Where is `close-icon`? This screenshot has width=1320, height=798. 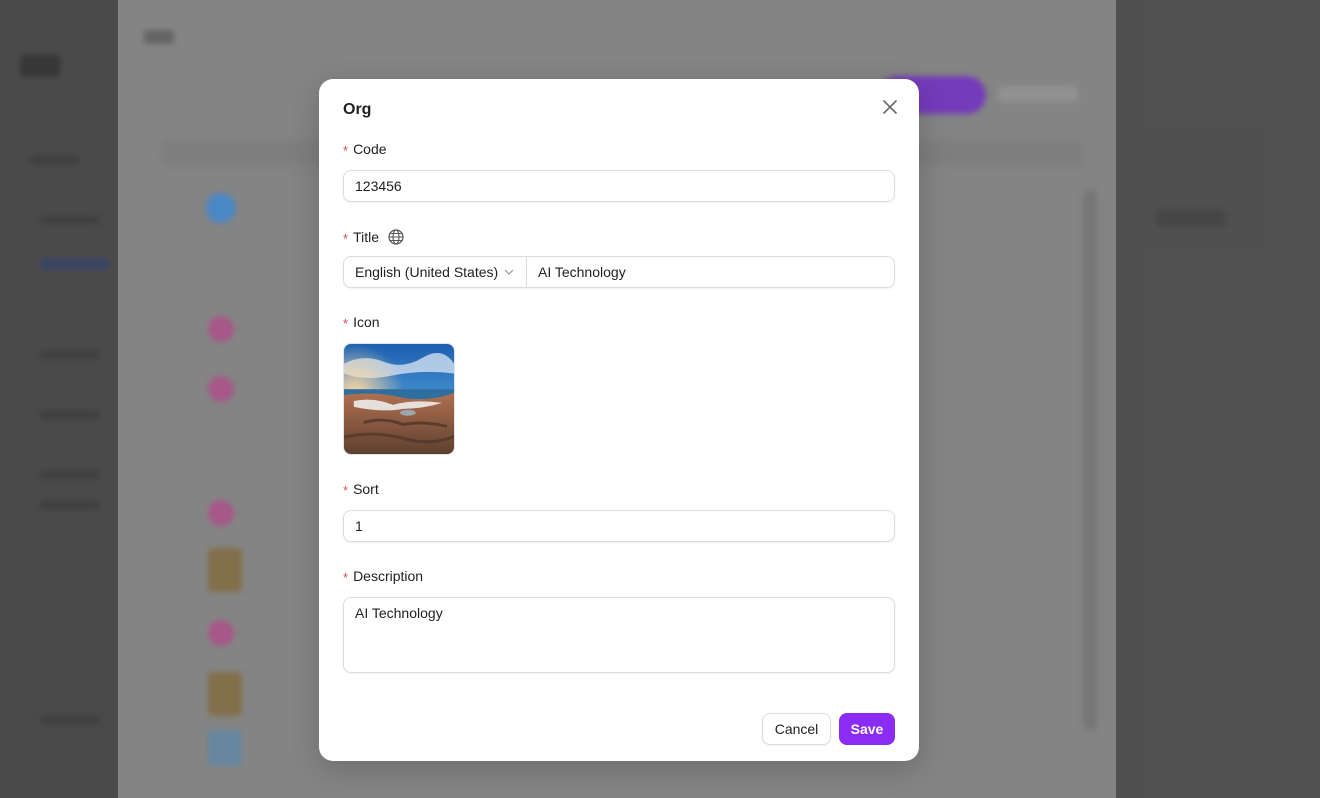 close-icon is located at coordinates (890, 107).